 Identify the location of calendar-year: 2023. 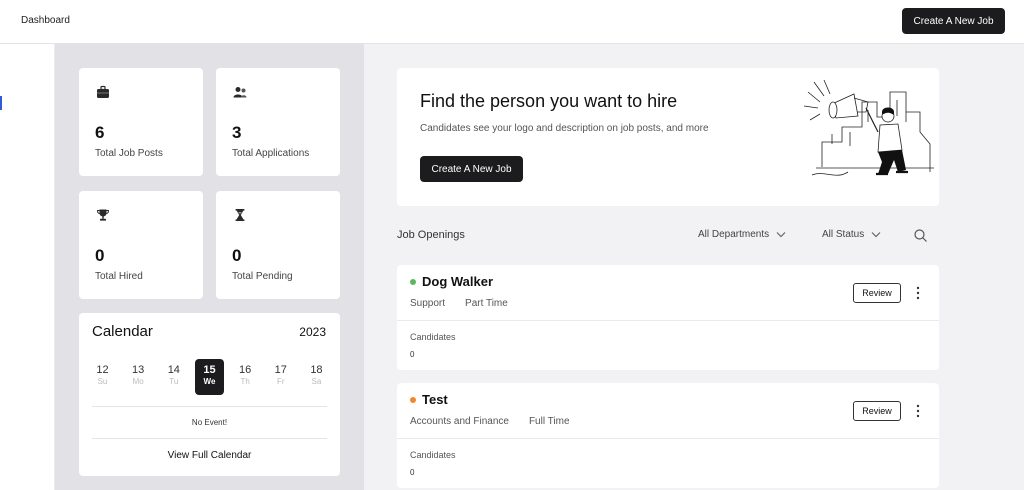
(312, 332).